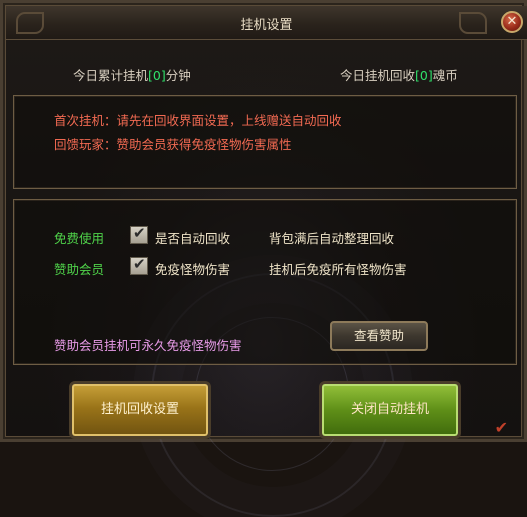 This screenshot has width=527, height=517. I want to click on option-label-sponsor: 赞助会员, so click(79, 269).